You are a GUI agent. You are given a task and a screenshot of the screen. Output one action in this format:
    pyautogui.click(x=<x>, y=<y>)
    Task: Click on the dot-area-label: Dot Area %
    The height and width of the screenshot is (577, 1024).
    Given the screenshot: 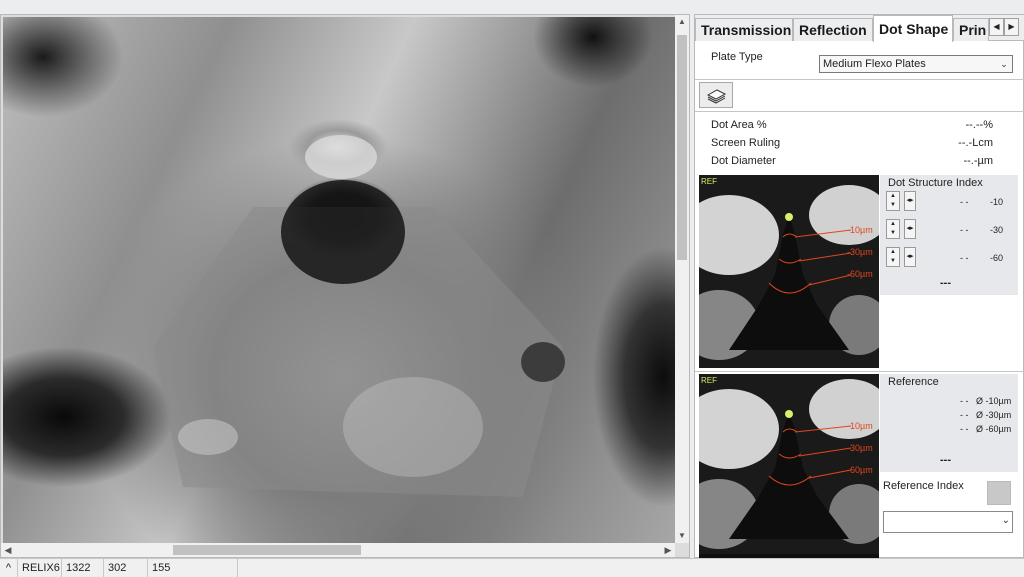 What is the action you would take?
    pyautogui.click(x=739, y=125)
    